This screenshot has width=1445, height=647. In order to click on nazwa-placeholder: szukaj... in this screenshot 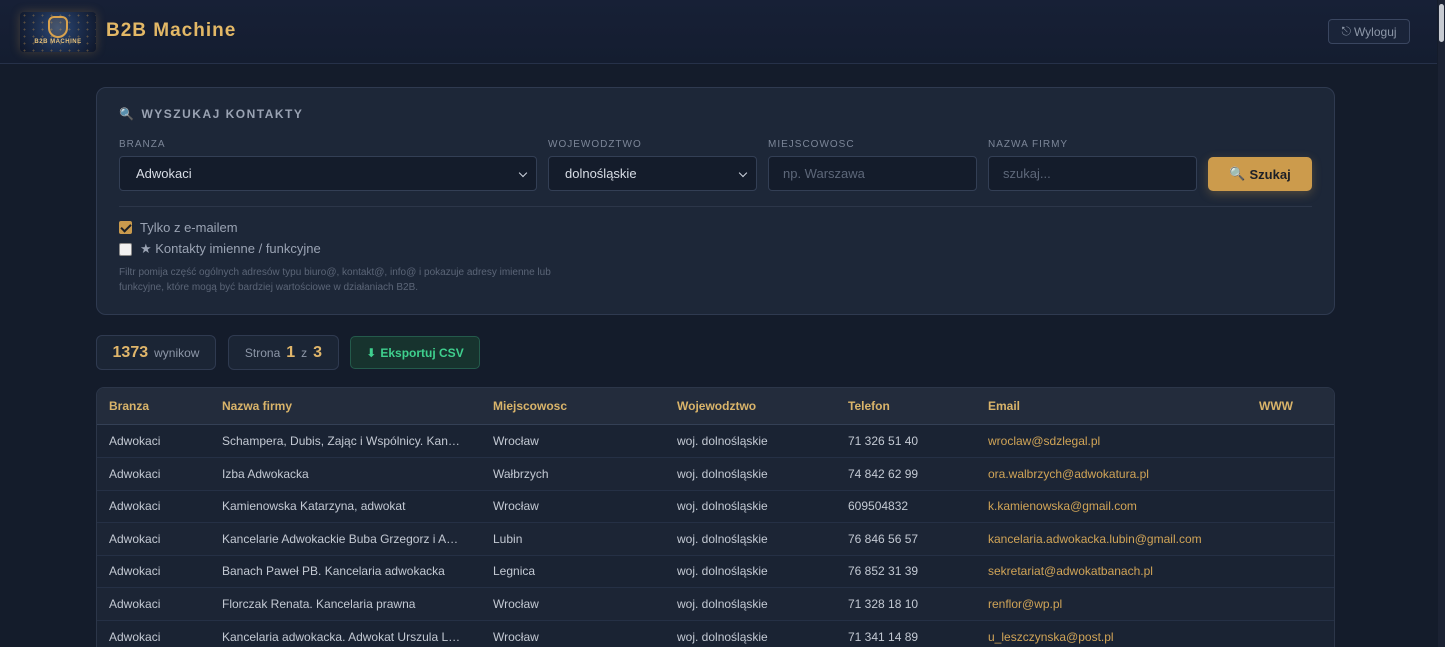, I will do `click(1027, 173)`.